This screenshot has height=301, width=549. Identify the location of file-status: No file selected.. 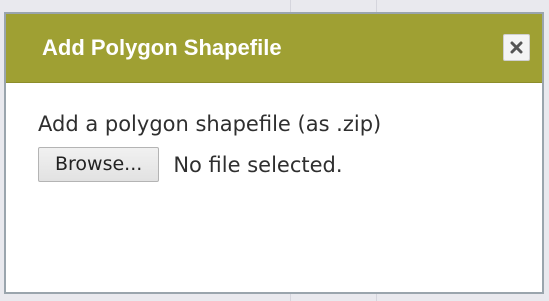
(258, 164).